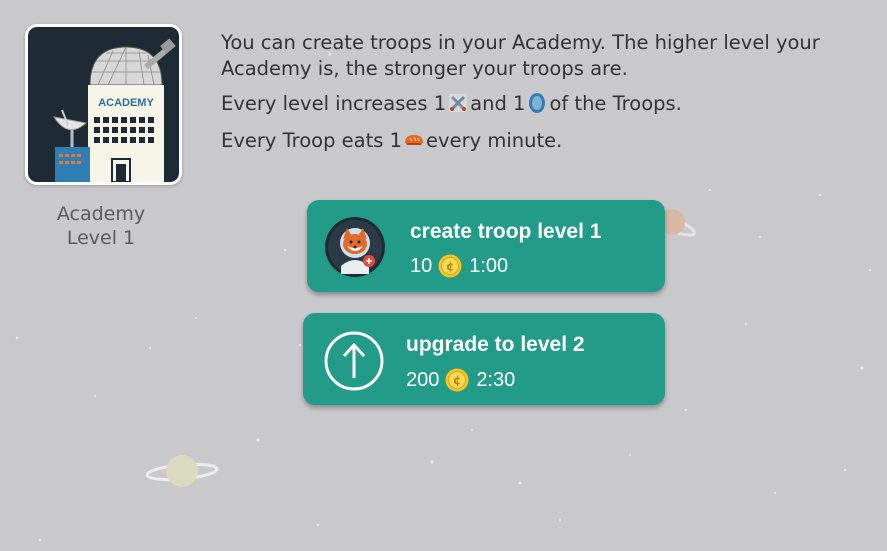 The image size is (887, 551). Describe the element at coordinates (506, 231) in the screenshot. I see `create-troop-title: create troop level 1` at that location.